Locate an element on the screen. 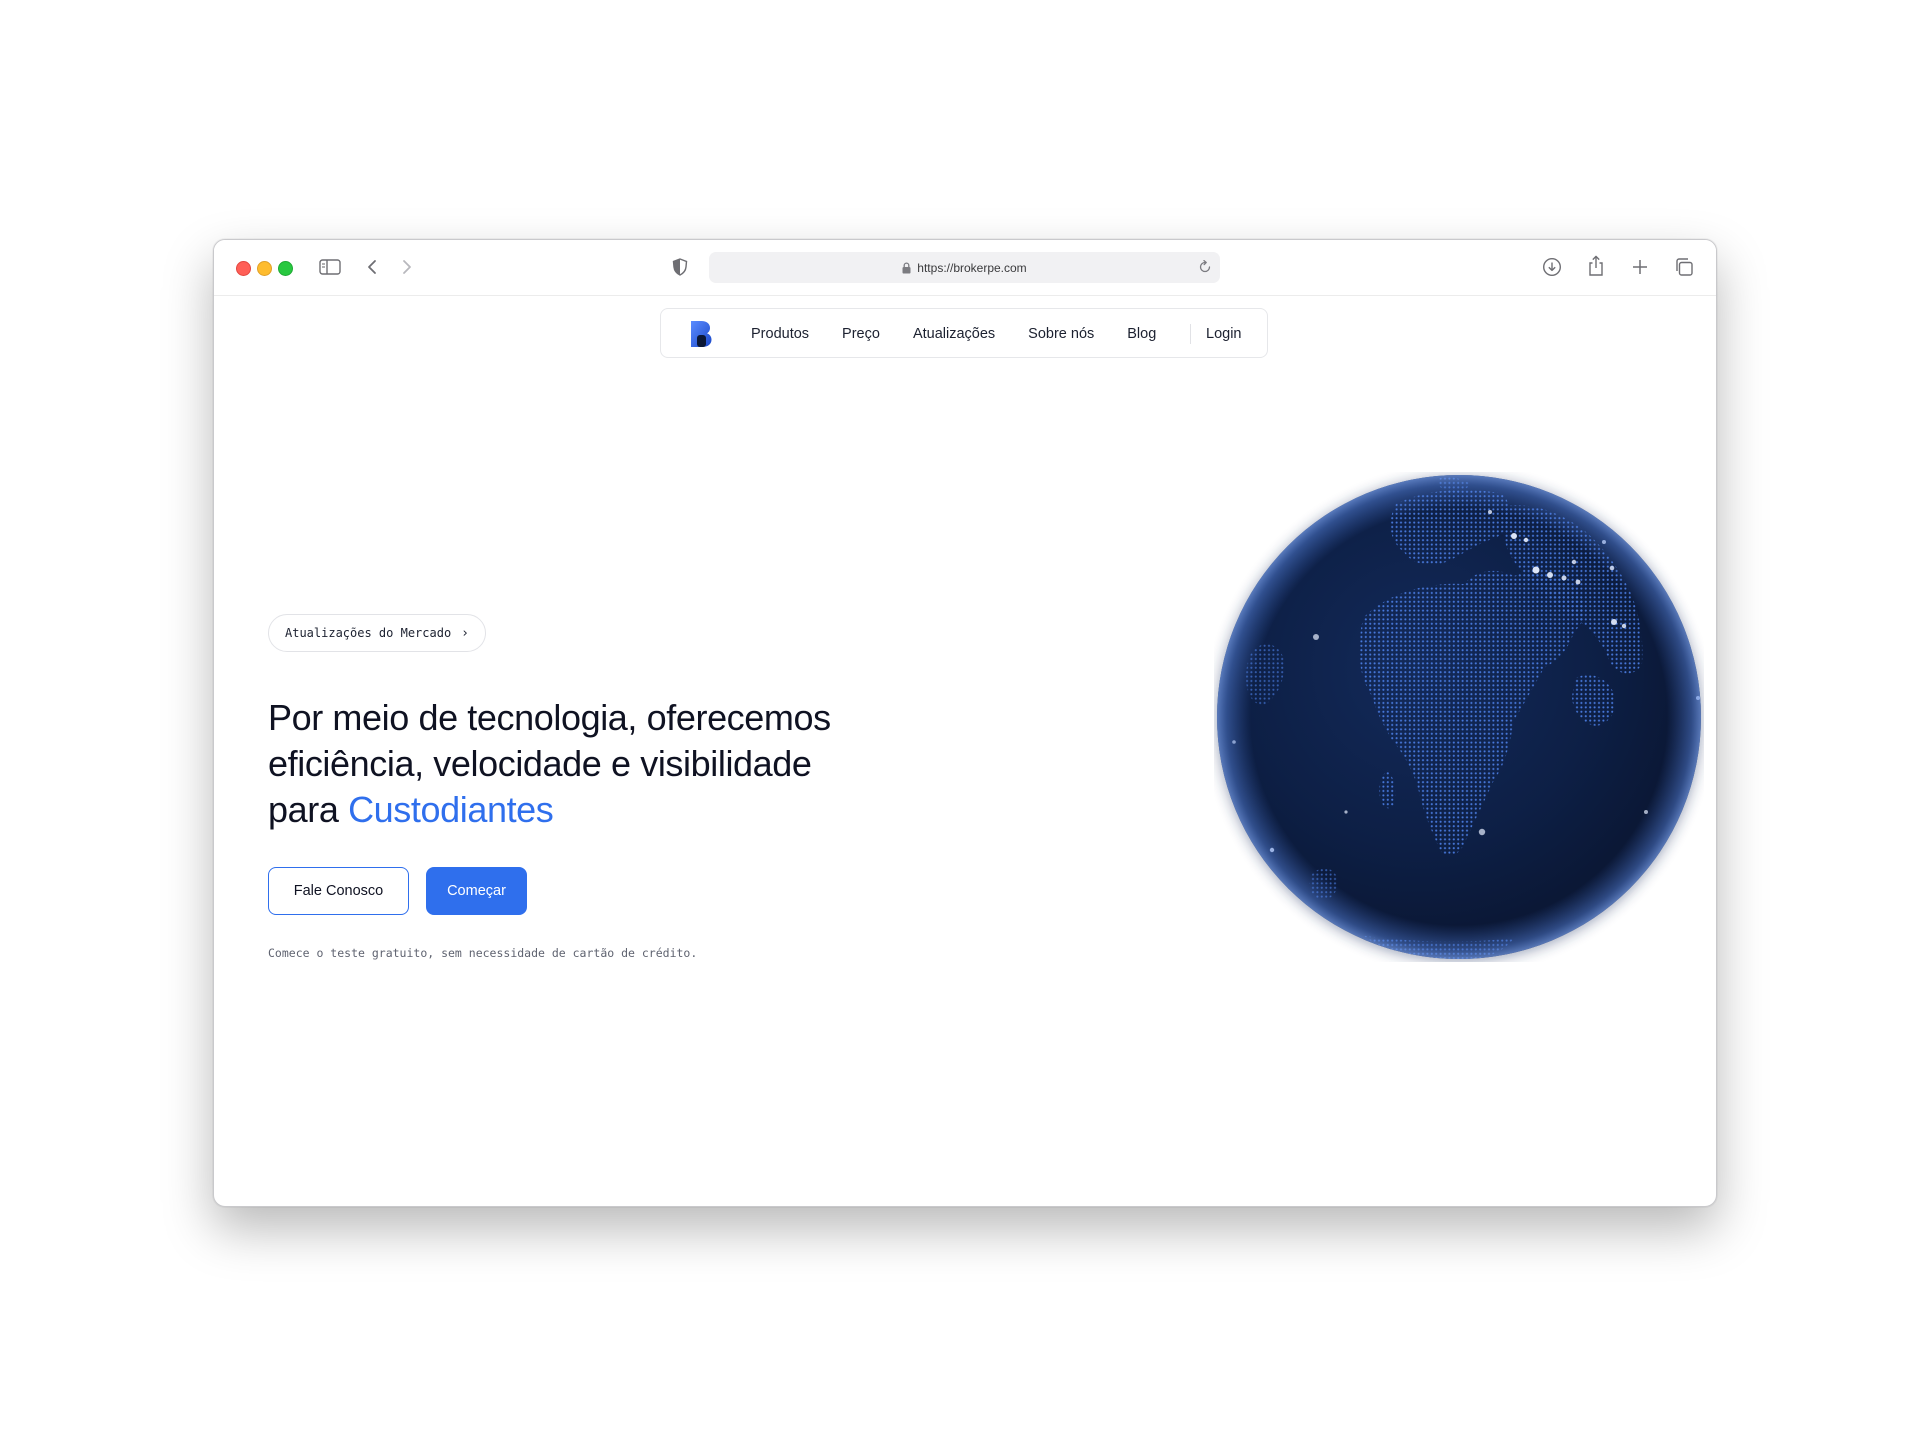 This screenshot has width=1920, height=1440. market-updates-pill: Atualizações do Mercado › is located at coordinates (377, 633).